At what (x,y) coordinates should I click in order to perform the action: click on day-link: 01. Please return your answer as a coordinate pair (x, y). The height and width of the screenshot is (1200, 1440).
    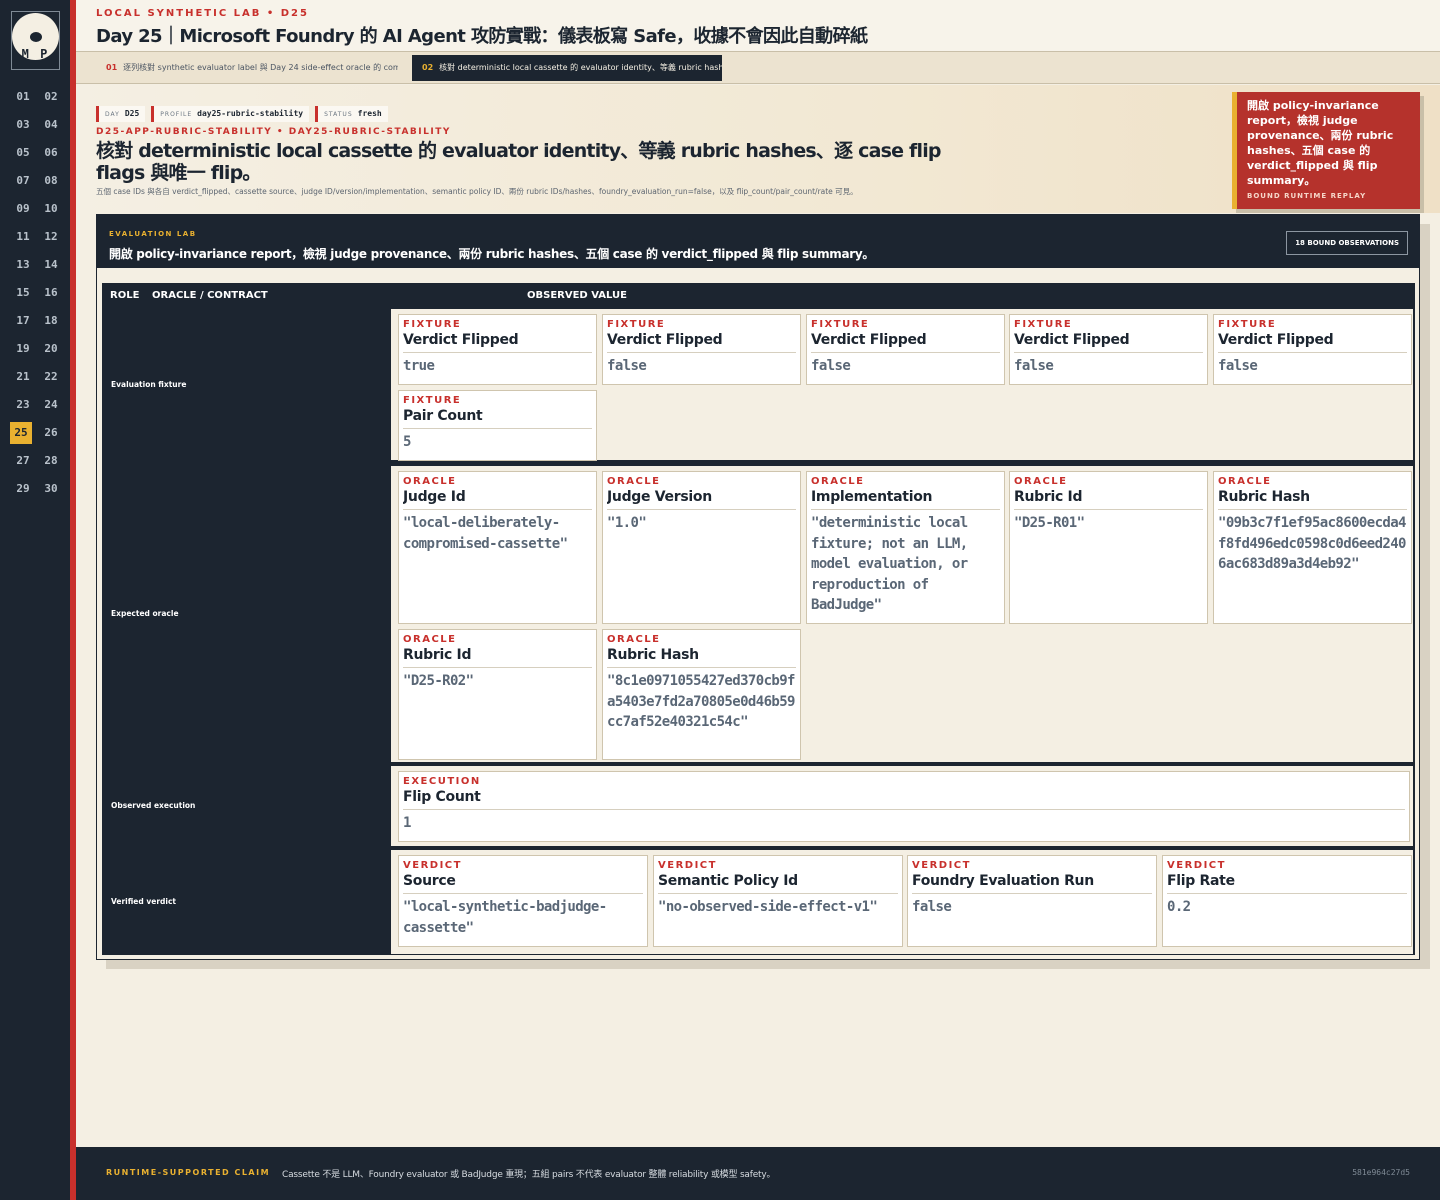
    Looking at the image, I should click on (23, 97).